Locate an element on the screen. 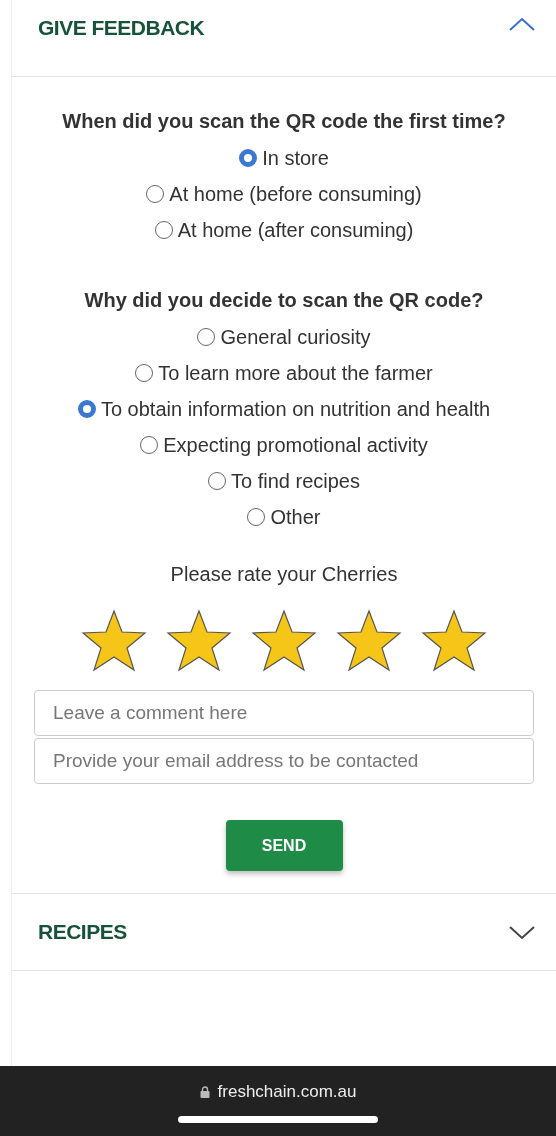  radio-option: Other is located at coordinates (284, 517).